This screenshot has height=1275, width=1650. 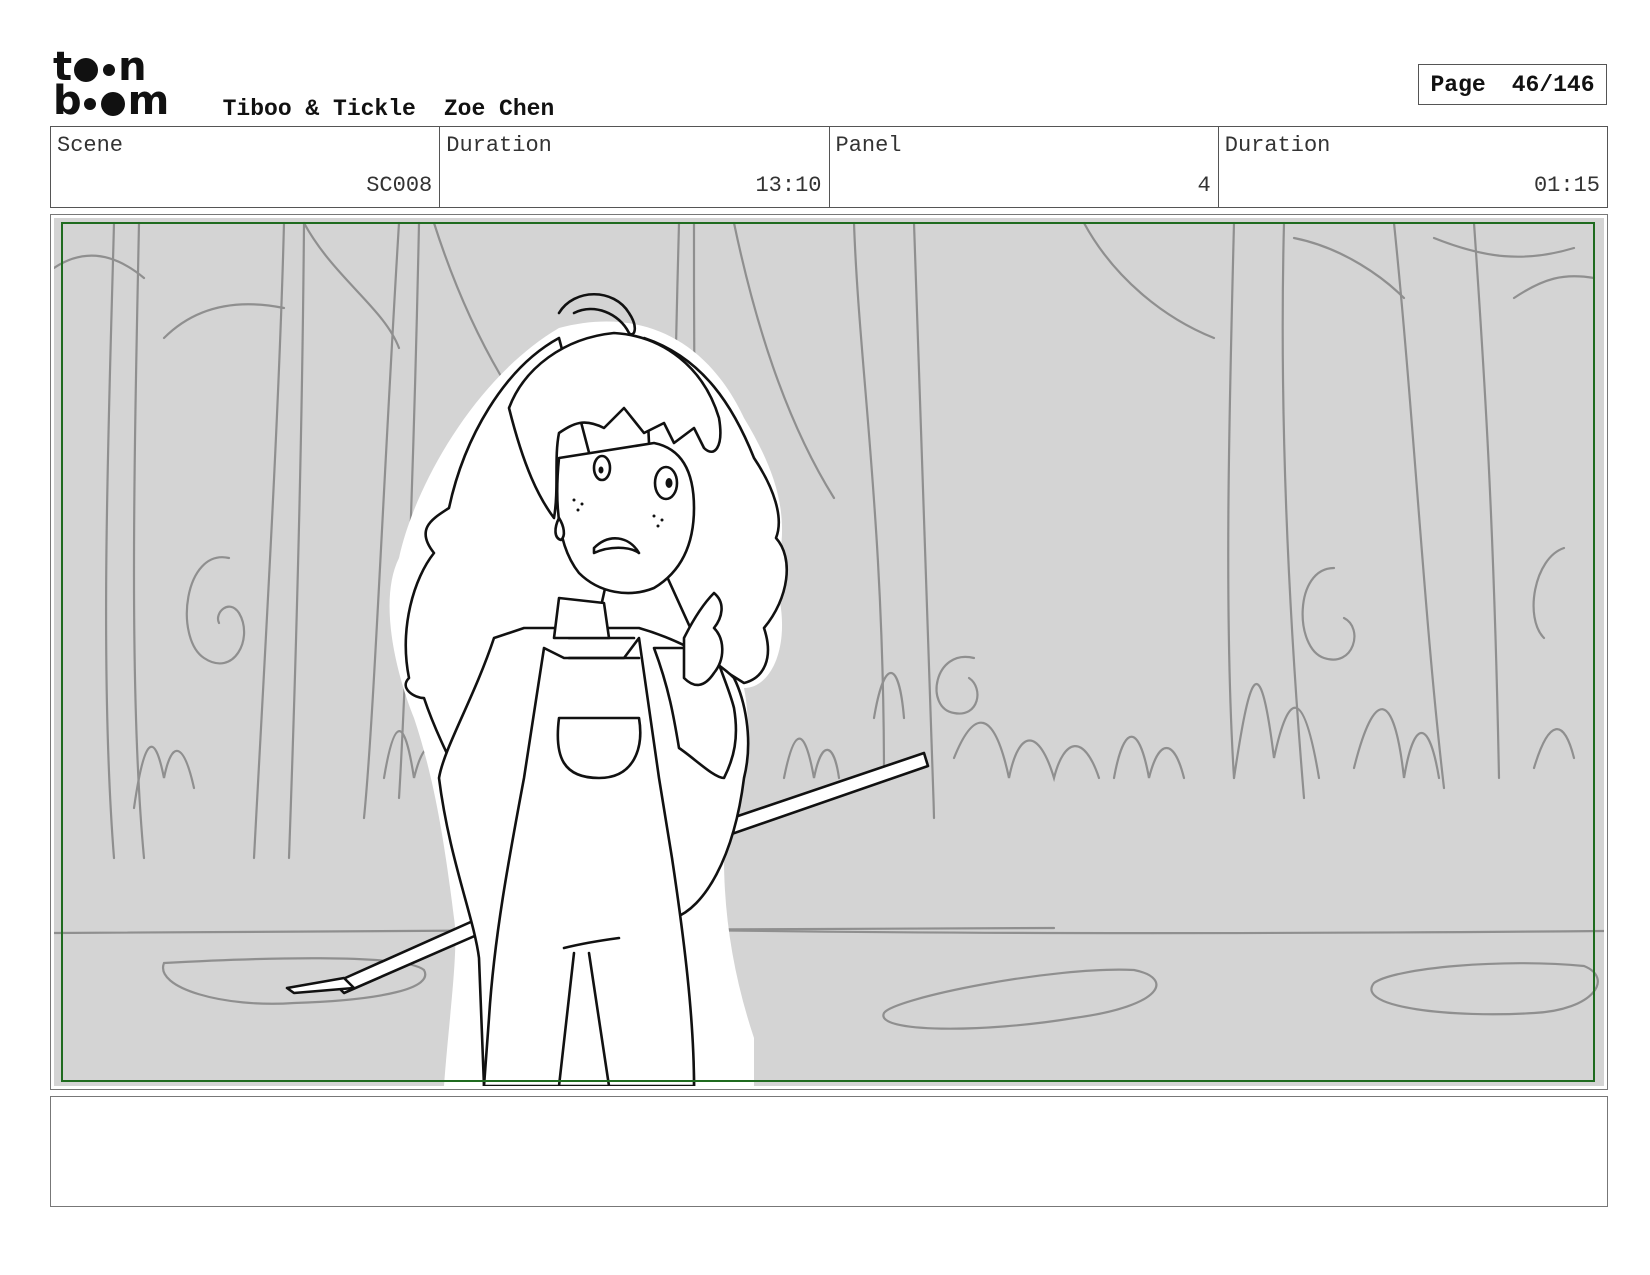 I want to click on page-indicator: Page 46/146, so click(x=1512, y=84).